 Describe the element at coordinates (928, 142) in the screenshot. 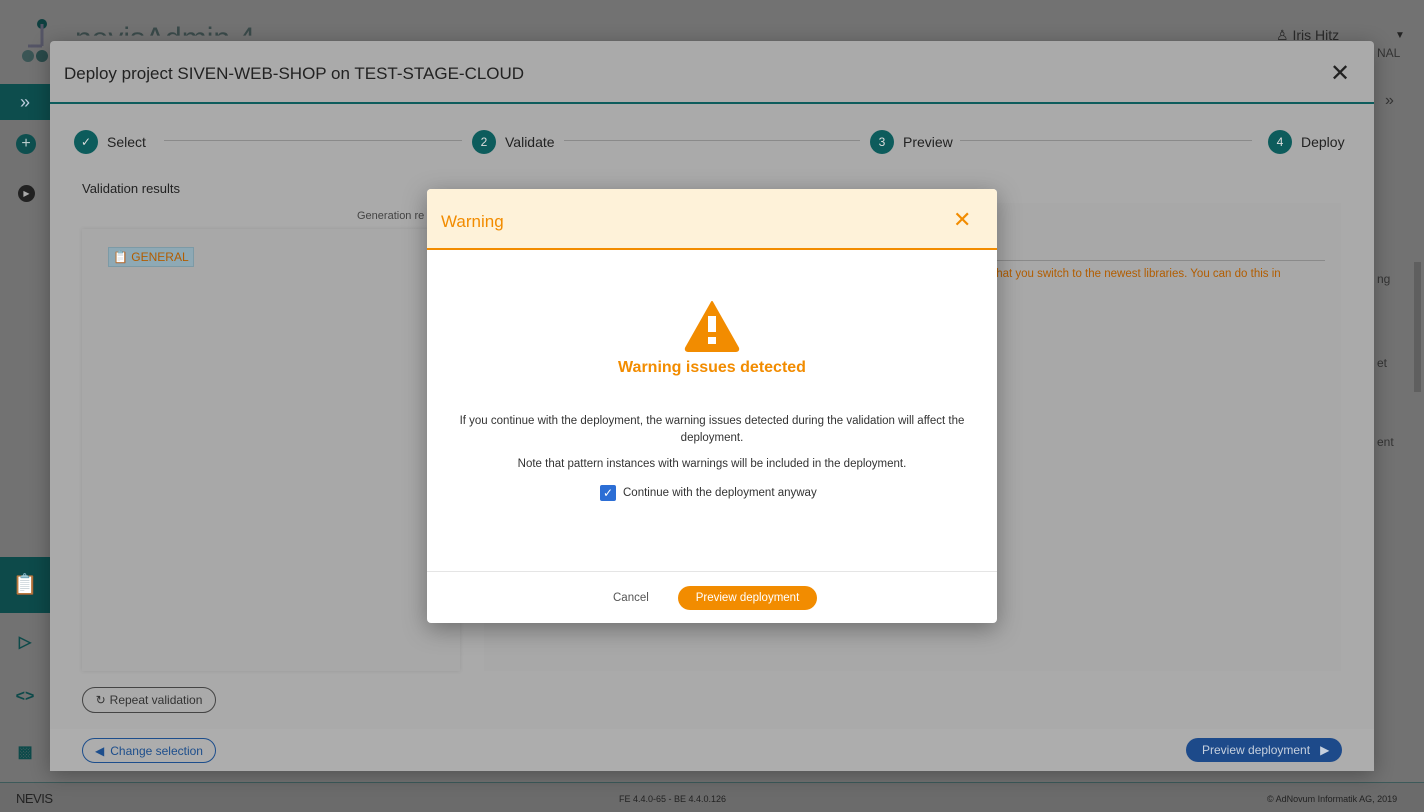

I see `step-label: Preview` at that location.